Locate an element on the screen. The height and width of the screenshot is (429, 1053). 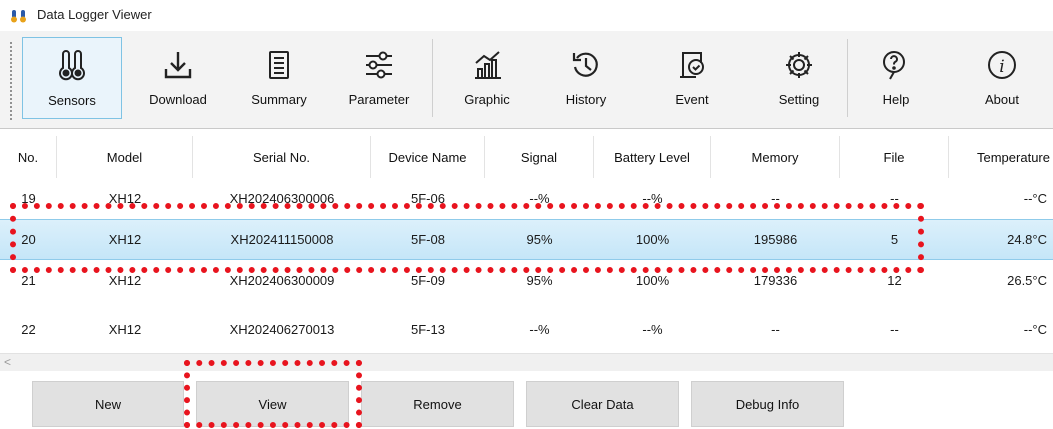
help-icon is located at coordinates (894, 65).